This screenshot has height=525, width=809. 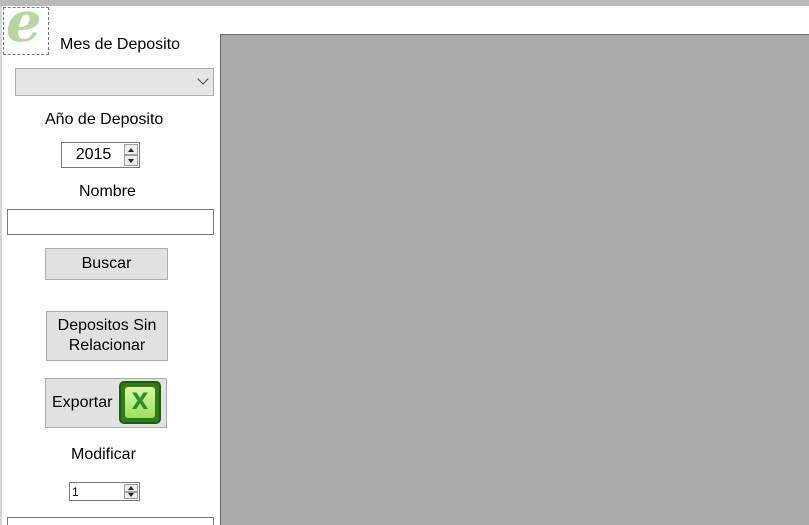 I want to click on name-input, so click(x=110, y=222).